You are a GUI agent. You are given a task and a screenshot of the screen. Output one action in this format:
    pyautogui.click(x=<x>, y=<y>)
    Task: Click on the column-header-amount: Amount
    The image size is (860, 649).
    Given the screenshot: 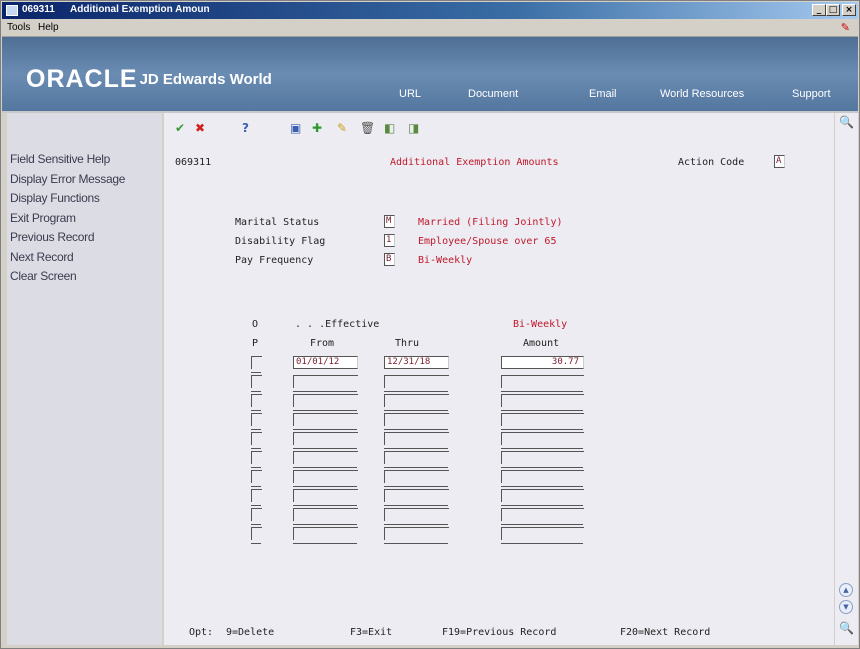 What is the action you would take?
    pyautogui.click(x=541, y=343)
    